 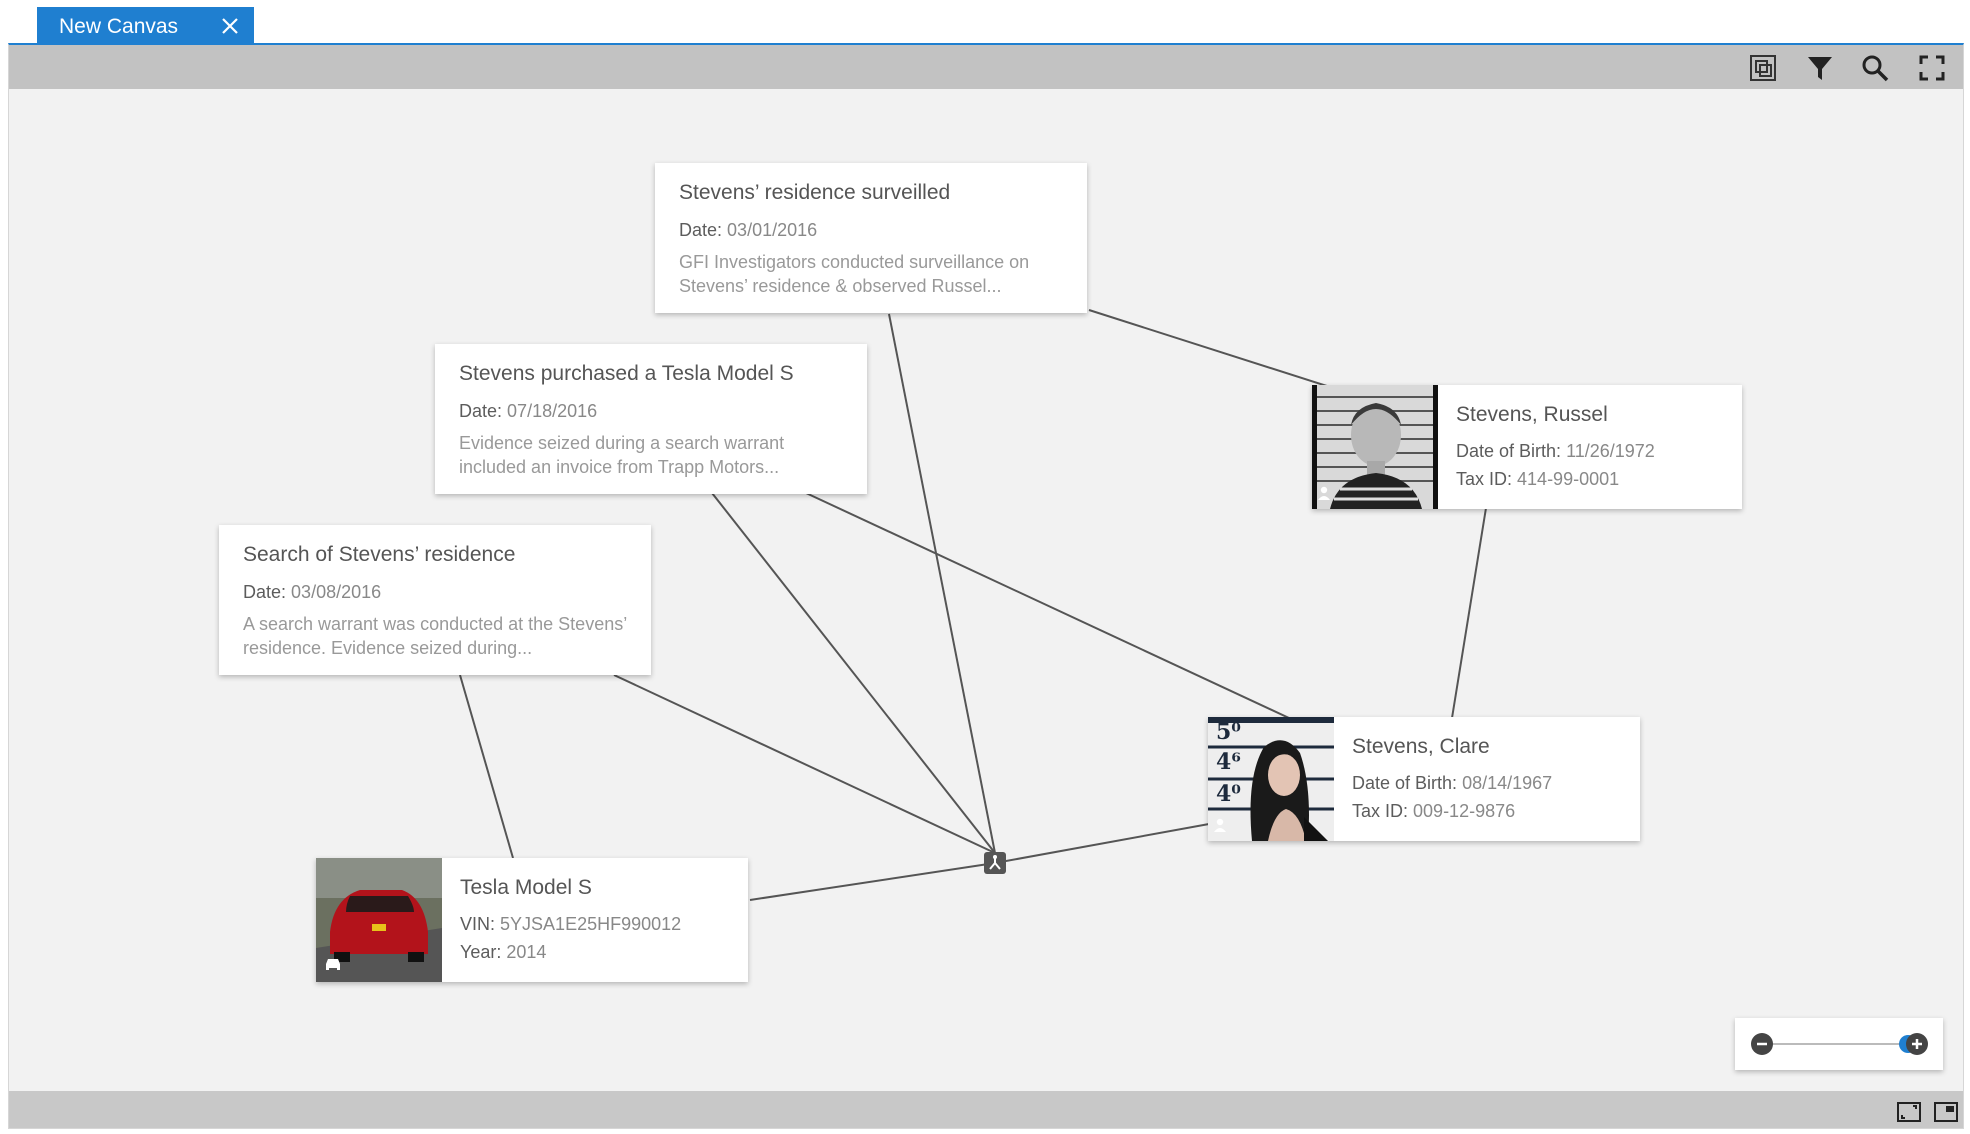 I want to click on canvas-tab: New Canvas, so click(x=145, y=25).